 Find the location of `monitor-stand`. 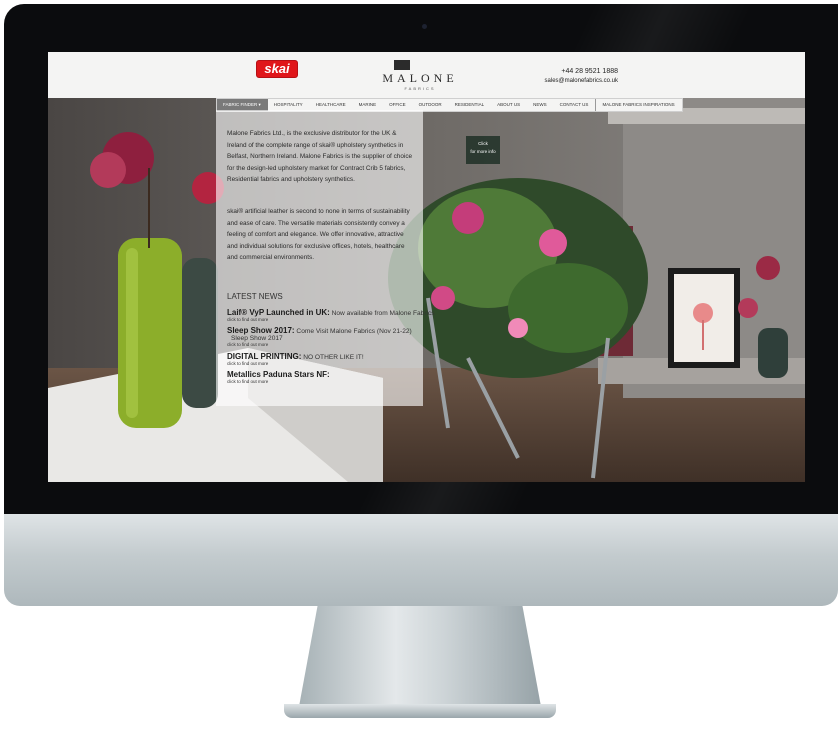

monitor-stand is located at coordinates (420, 659).